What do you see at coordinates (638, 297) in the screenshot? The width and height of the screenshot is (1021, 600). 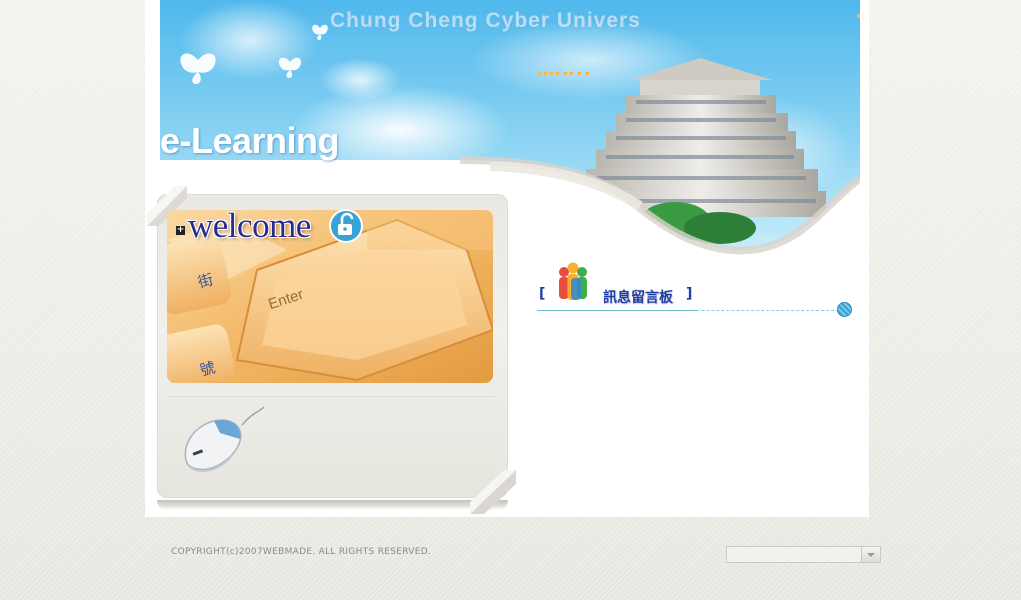 I see `message-board-title: 訊息留言板` at bounding box center [638, 297].